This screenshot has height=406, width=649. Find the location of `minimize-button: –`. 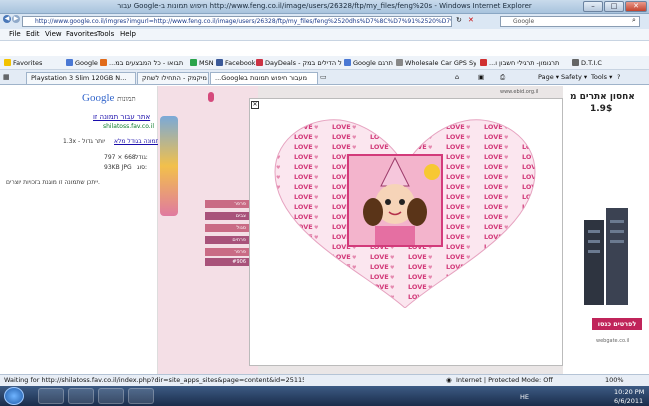

minimize-button: – is located at coordinates (593, 6).